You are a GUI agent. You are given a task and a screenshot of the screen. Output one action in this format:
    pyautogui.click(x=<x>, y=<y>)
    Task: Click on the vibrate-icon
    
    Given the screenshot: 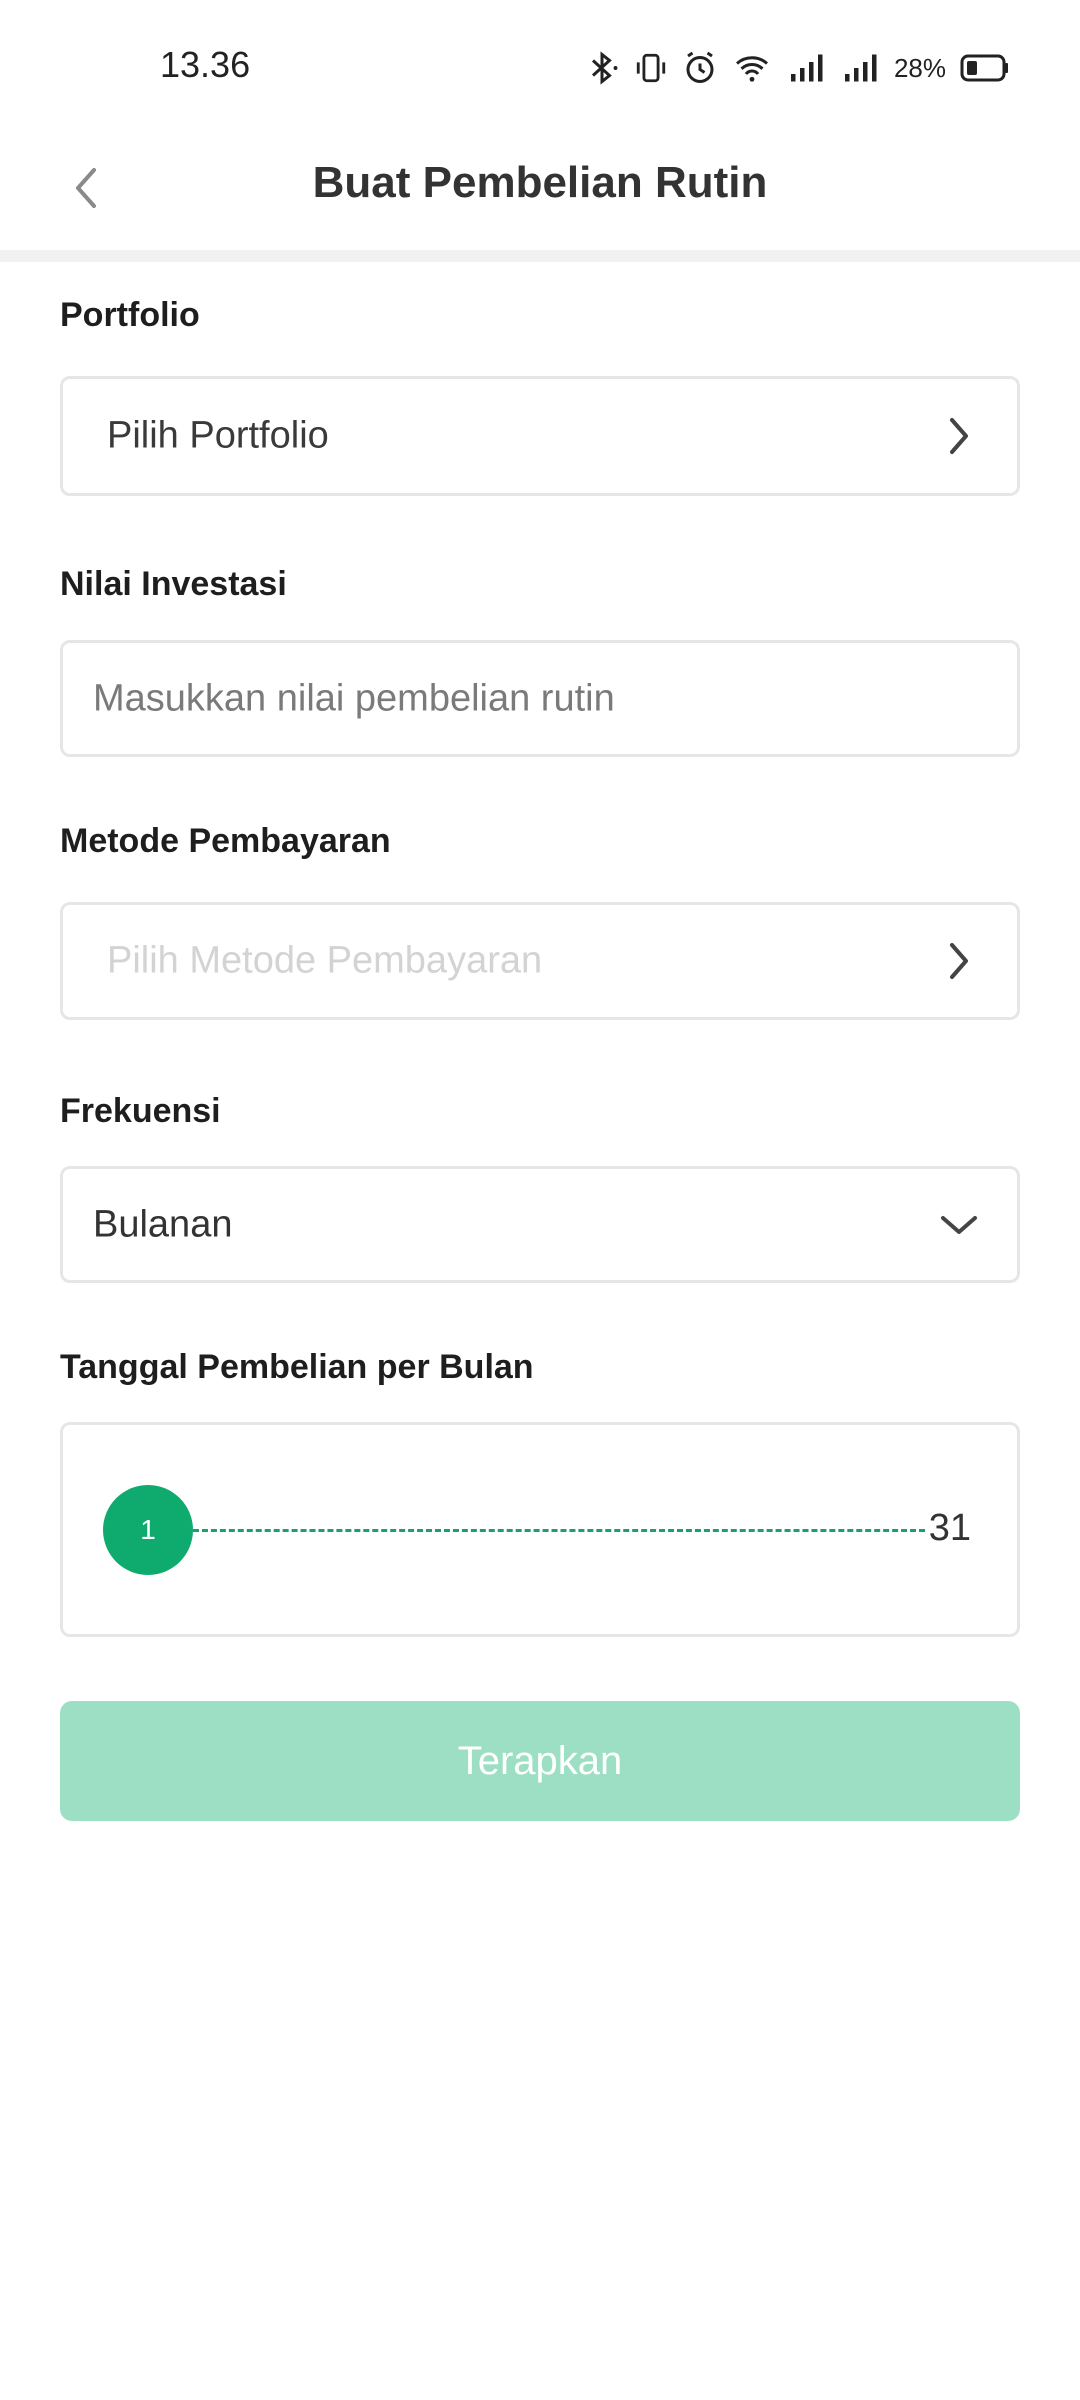 What is the action you would take?
    pyautogui.click(x=651, y=68)
    